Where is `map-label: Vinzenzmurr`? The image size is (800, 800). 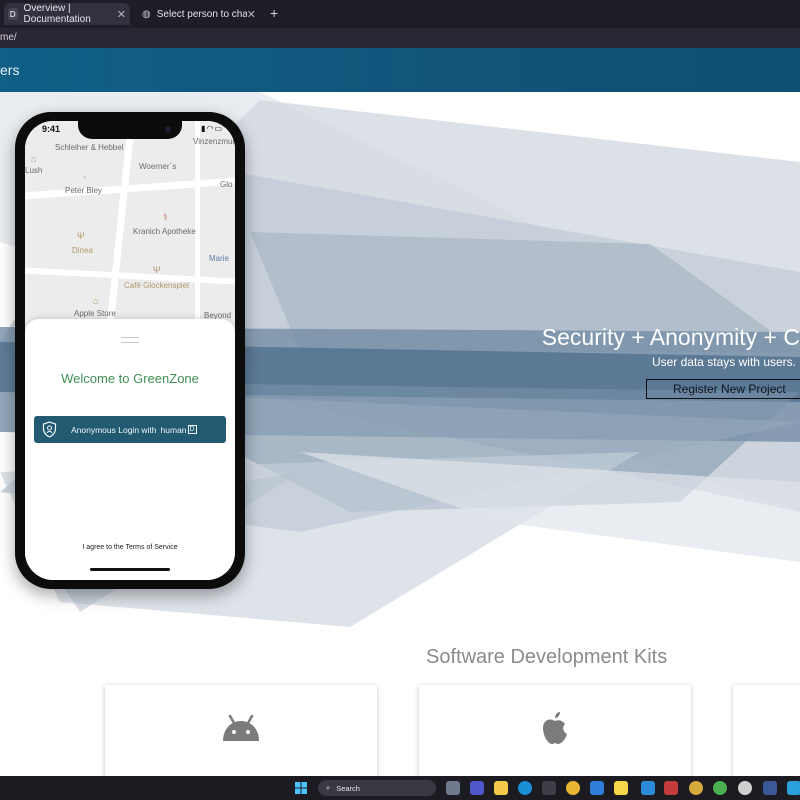 map-label: Vinzenzmurr is located at coordinates (214, 141).